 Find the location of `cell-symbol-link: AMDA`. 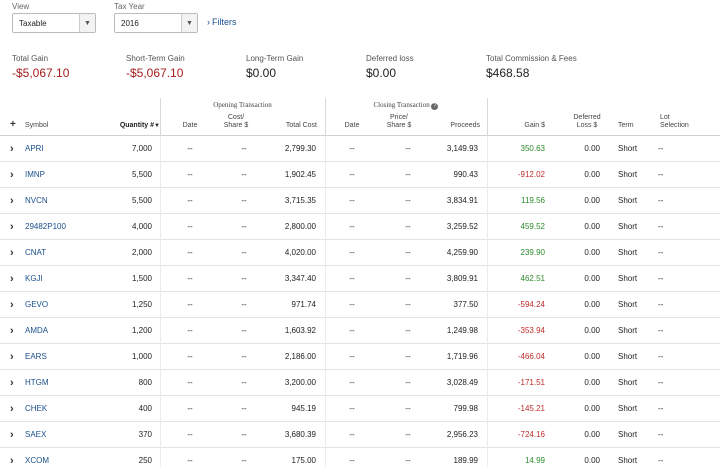

cell-symbol-link: AMDA is located at coordinates (36, 331).